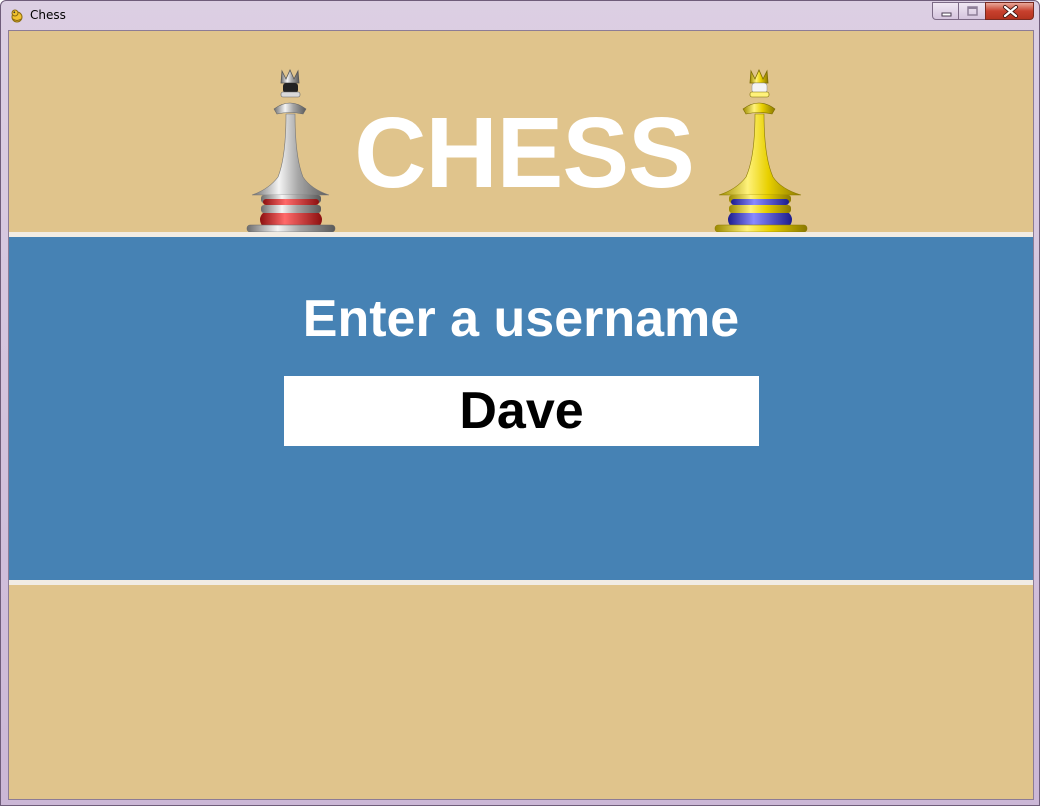 The width and height of the screenshot is (1040, 806). I want to click on username-prompt: Enter a username, so click(521, 319).